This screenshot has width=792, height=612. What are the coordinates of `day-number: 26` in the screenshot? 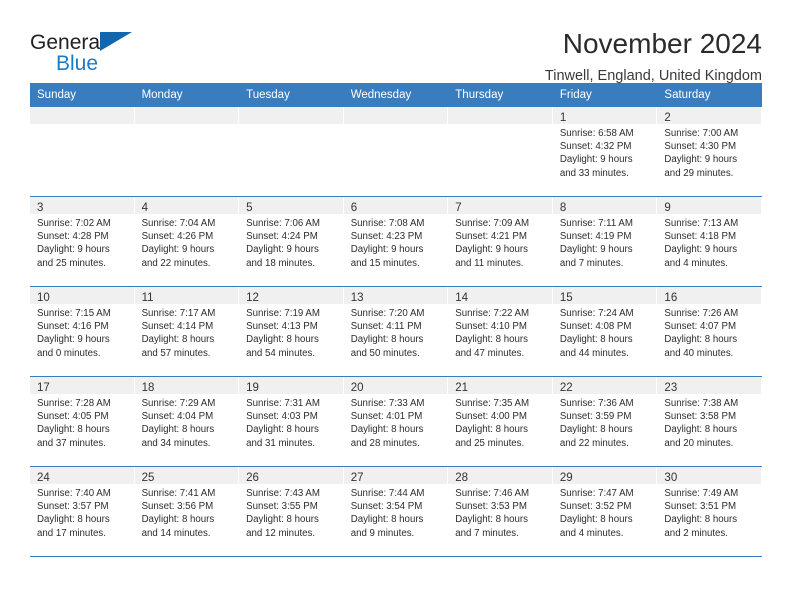 It's located at (252, 478).